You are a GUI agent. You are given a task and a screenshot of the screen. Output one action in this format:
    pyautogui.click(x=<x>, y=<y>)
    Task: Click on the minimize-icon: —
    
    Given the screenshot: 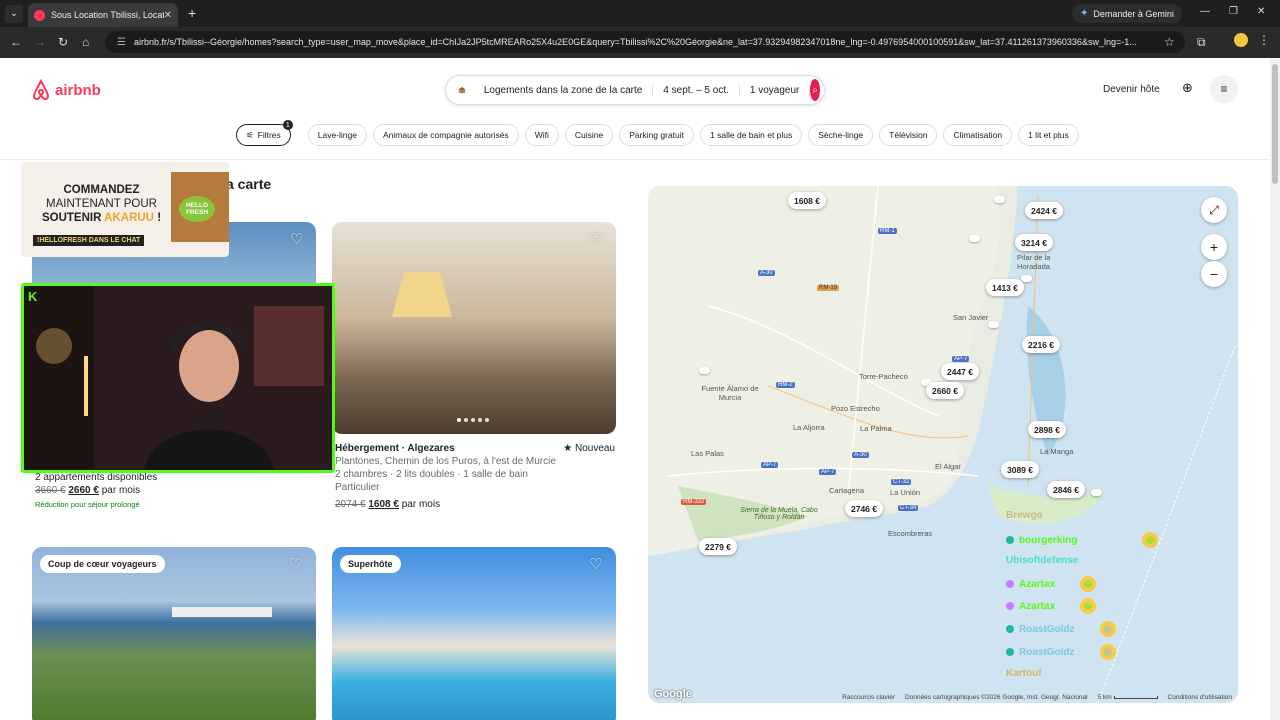 What is the action you would take?
    pyautogui.click(x=1205, y=11)
    